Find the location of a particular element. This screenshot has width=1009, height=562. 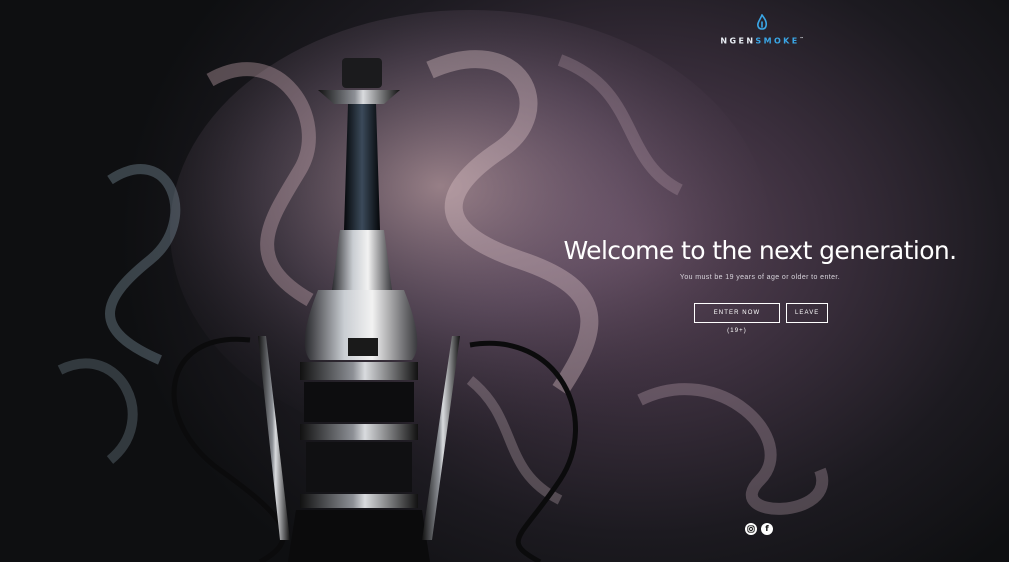

brand-name-part-b: SMOKE is located at coordinates (777, 41).